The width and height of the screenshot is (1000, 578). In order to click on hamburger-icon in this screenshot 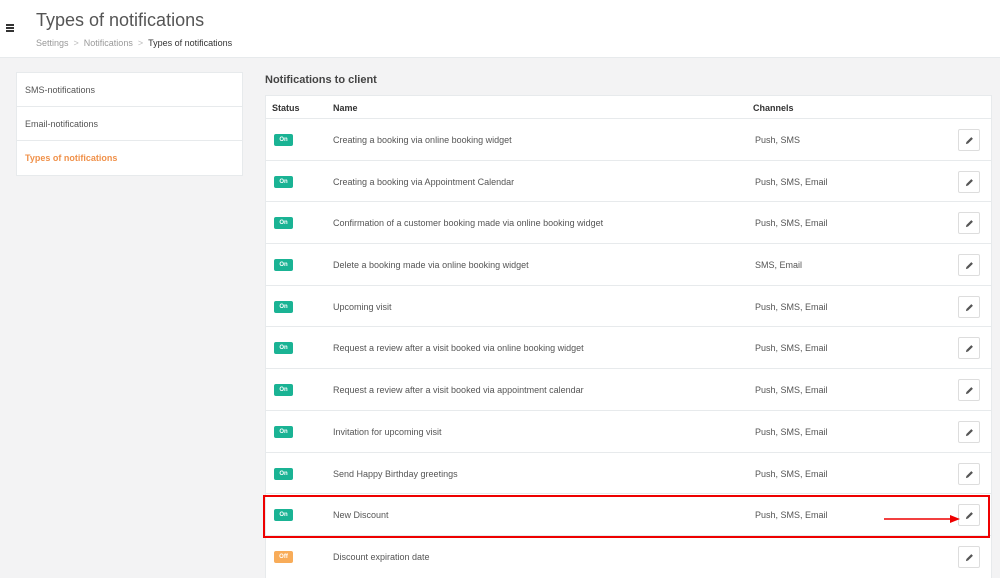, I will do `click(10, 28)`.